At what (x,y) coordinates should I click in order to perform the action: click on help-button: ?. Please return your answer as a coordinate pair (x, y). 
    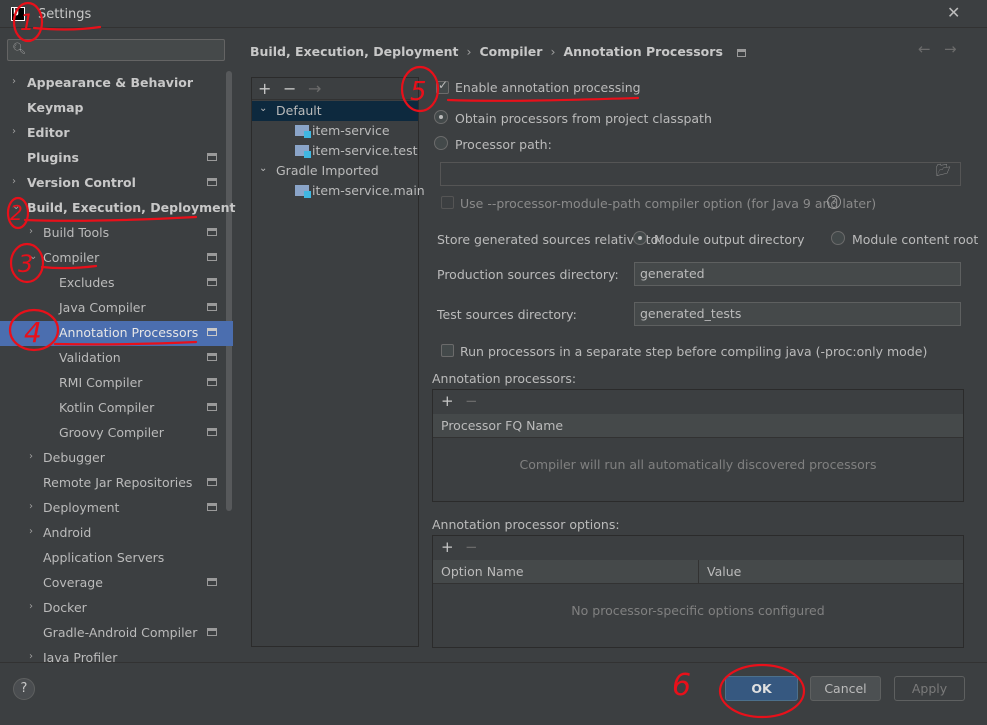
    Looking at the image, I should click on (24, 689).